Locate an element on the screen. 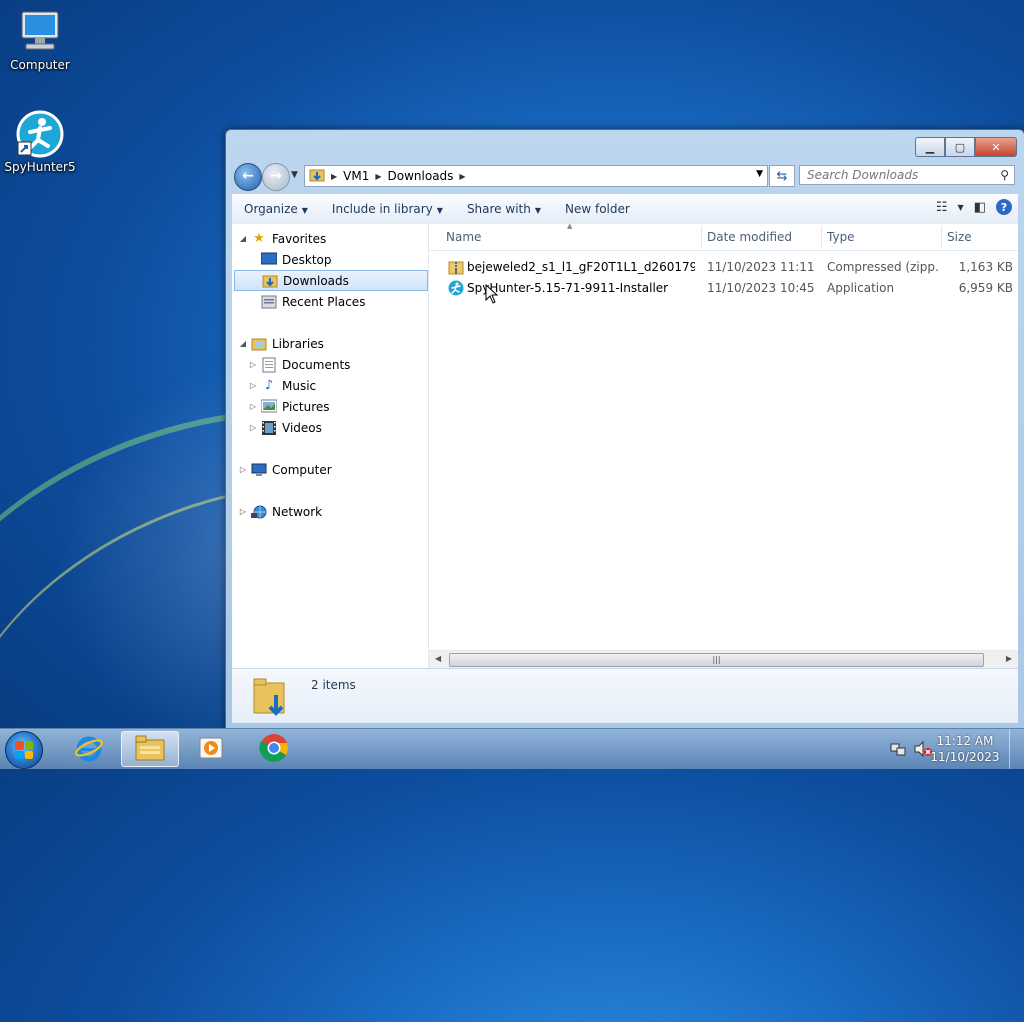 This screenshot has width=1024, height=1022. taskbar-file-explorer is located at coordinates (150, 749).